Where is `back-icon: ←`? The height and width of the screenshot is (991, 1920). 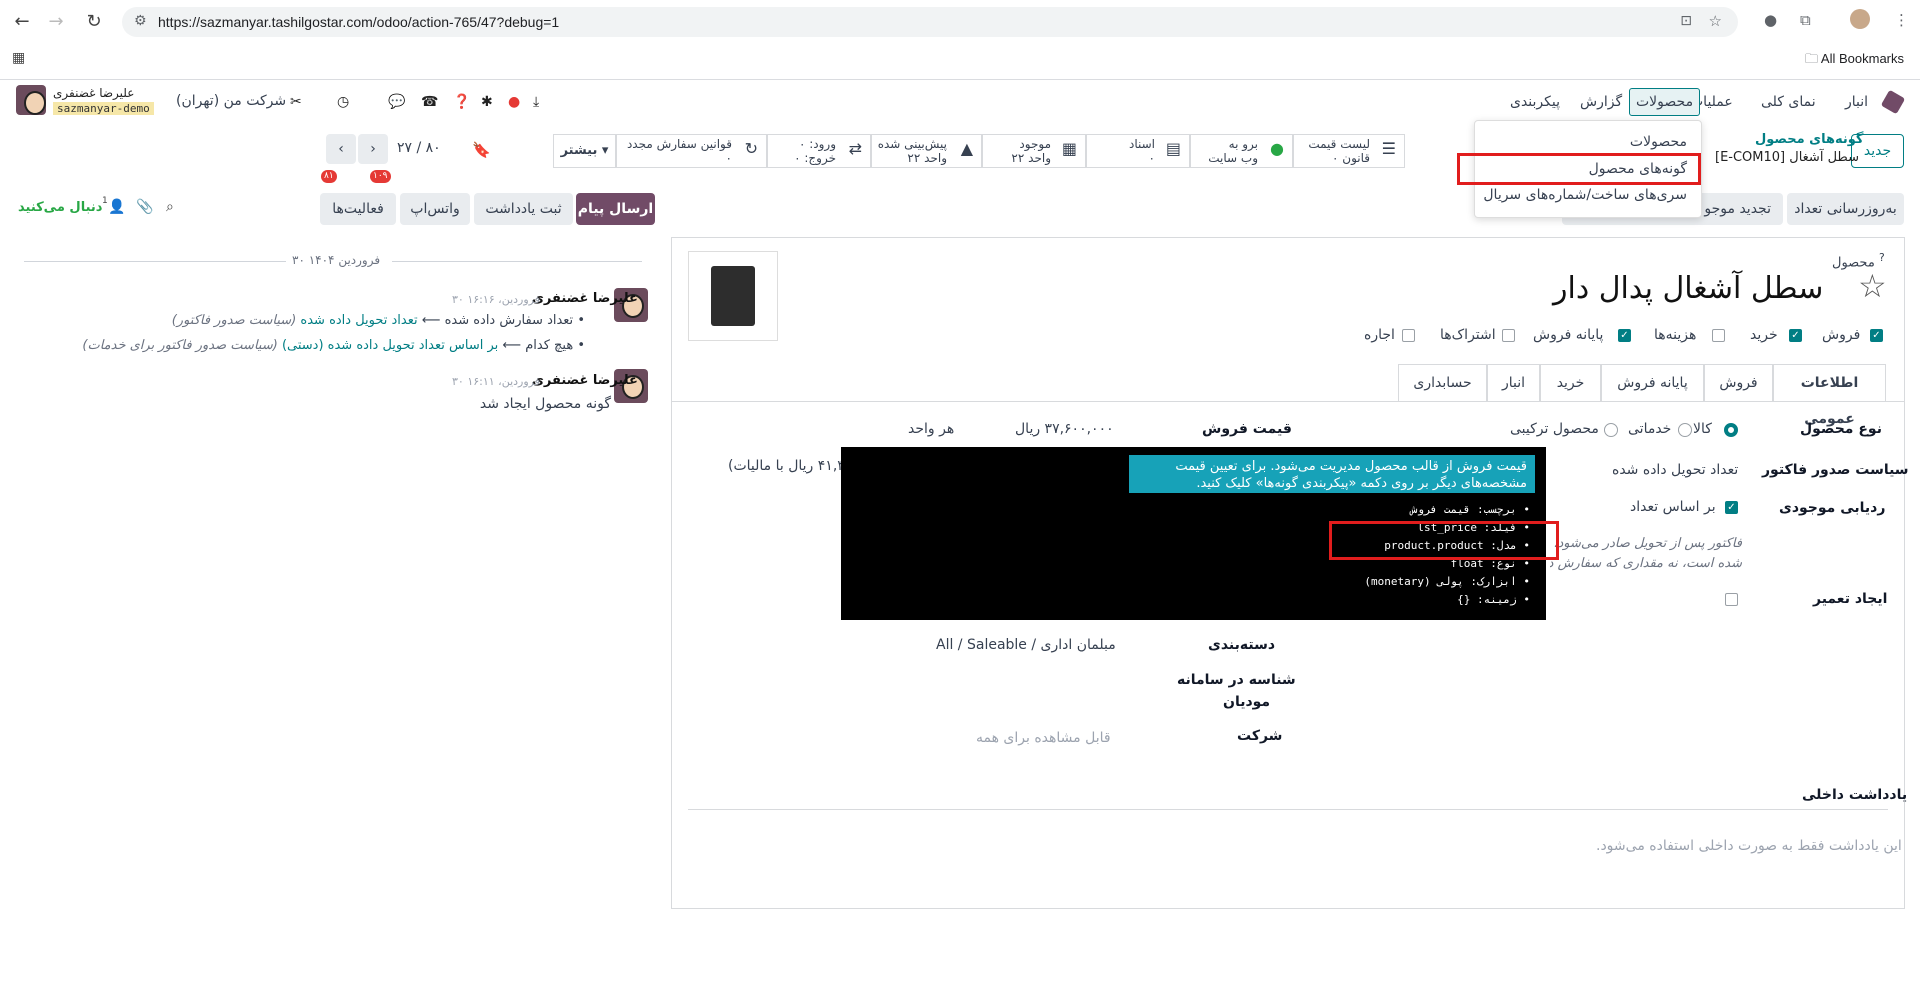
back-icon: ← is located at coordinates (22, 22).